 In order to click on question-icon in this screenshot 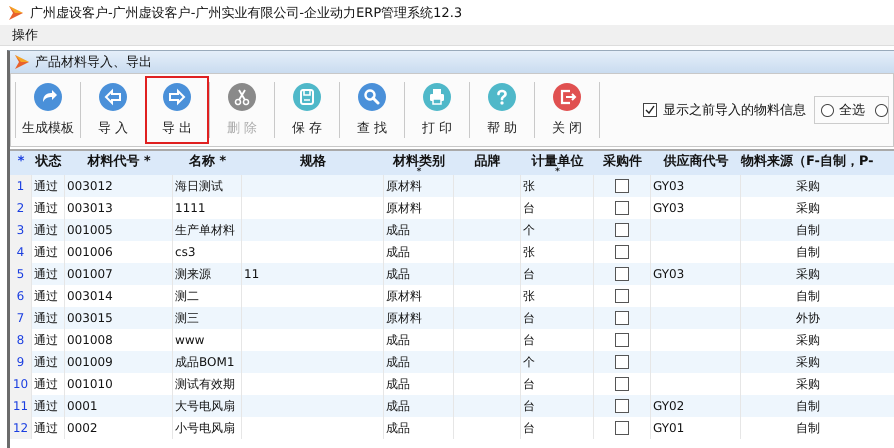, I will do `click(502, 97)`.